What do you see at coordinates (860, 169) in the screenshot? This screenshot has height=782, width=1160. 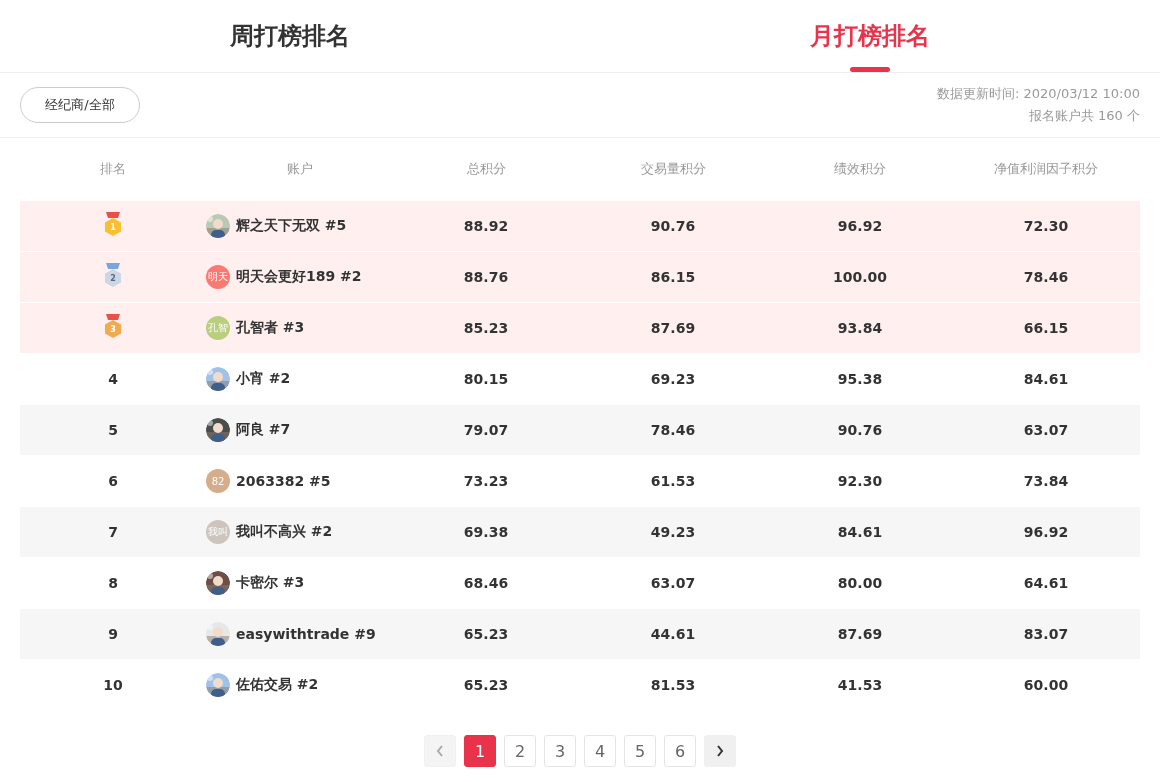 I see `column-header: 绩效积分` at bounding box center [860, 169].